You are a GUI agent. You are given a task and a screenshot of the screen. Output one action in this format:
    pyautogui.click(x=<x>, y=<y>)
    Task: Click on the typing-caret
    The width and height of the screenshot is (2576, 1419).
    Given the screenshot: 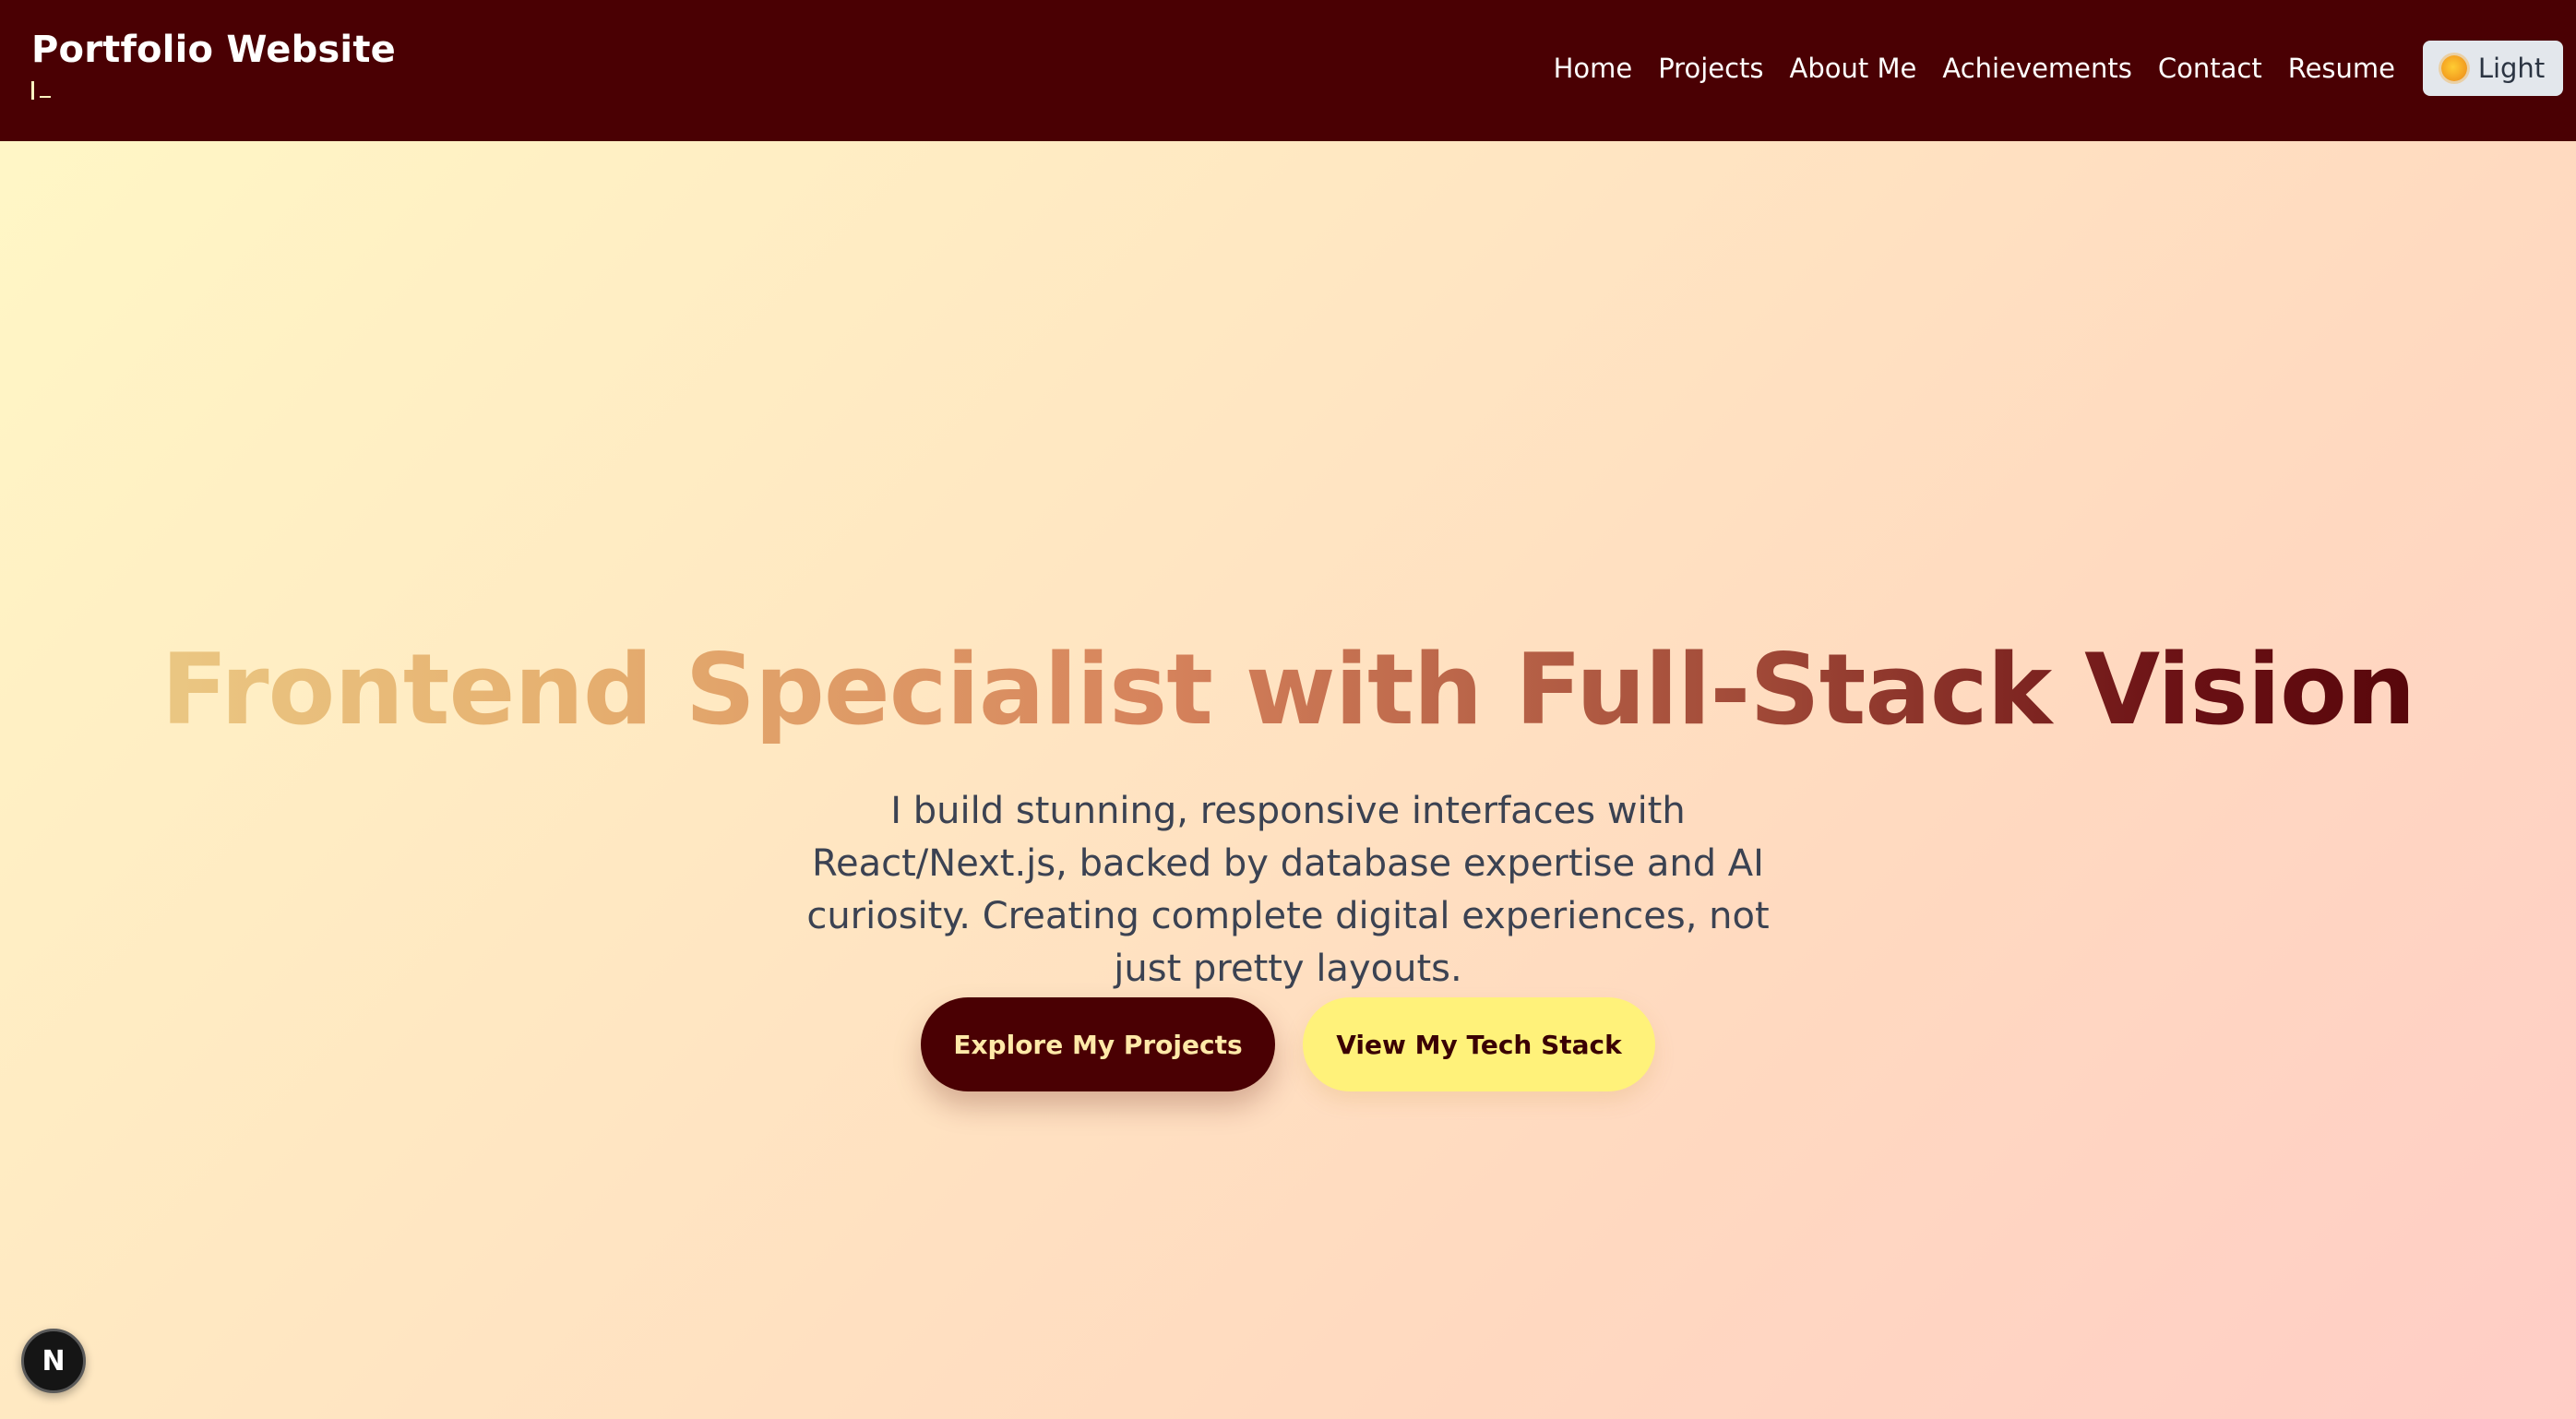 What is the action you would take?
    pyautogui.click(x=32, y=91)
    